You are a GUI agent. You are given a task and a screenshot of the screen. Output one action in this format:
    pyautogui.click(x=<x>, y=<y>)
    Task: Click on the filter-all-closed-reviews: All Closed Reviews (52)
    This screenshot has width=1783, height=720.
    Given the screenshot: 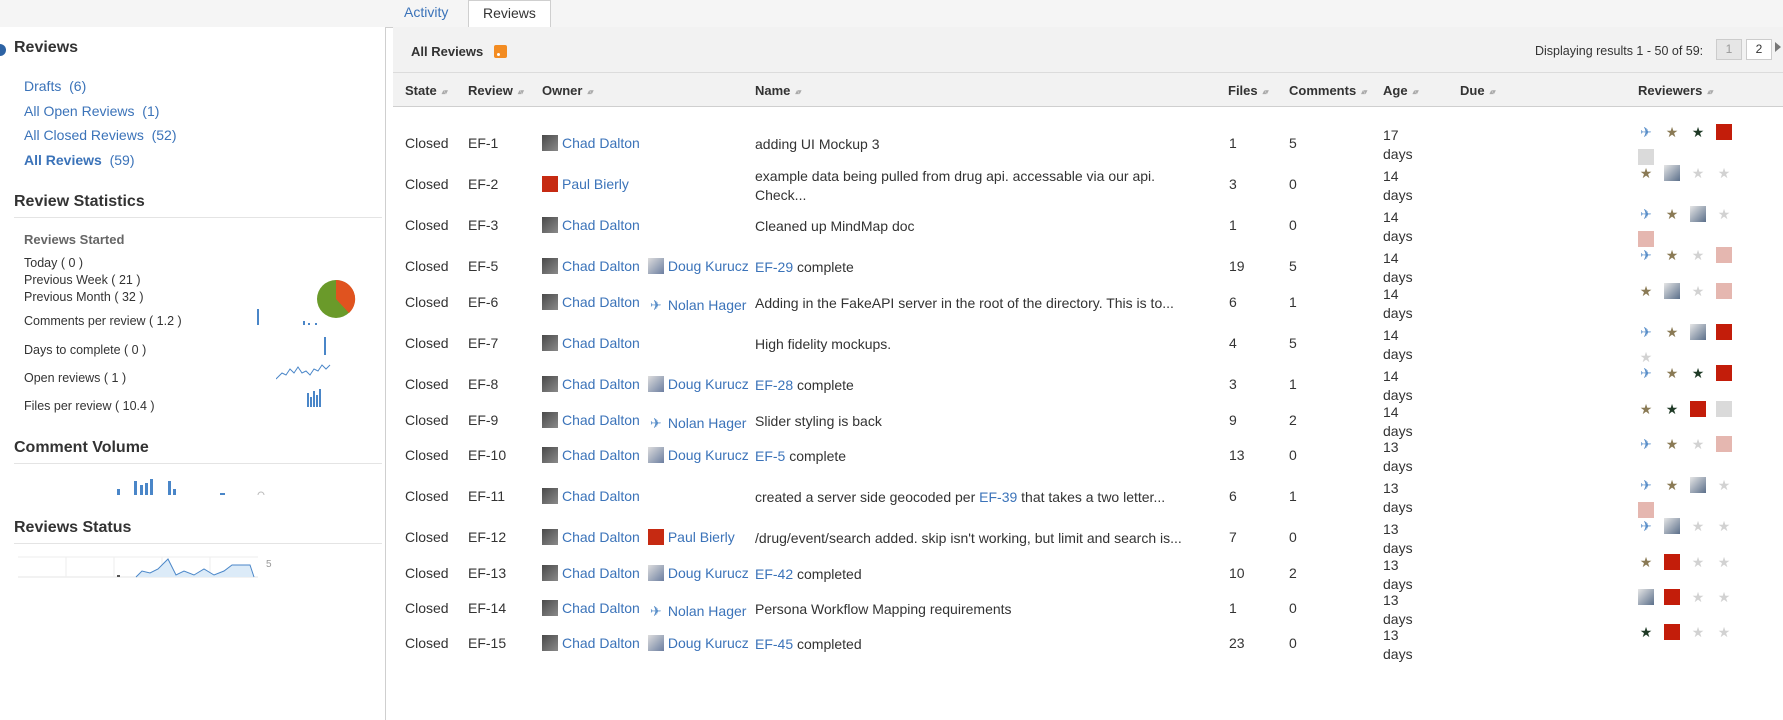 What is the action you would take?
    pyautogui.click(x=100, y=135)
    